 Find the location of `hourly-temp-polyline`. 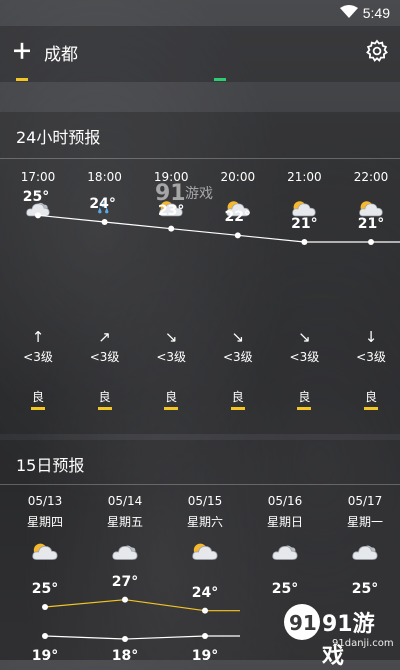

hourly-temp-polyline is located at coordinates (218, 228).